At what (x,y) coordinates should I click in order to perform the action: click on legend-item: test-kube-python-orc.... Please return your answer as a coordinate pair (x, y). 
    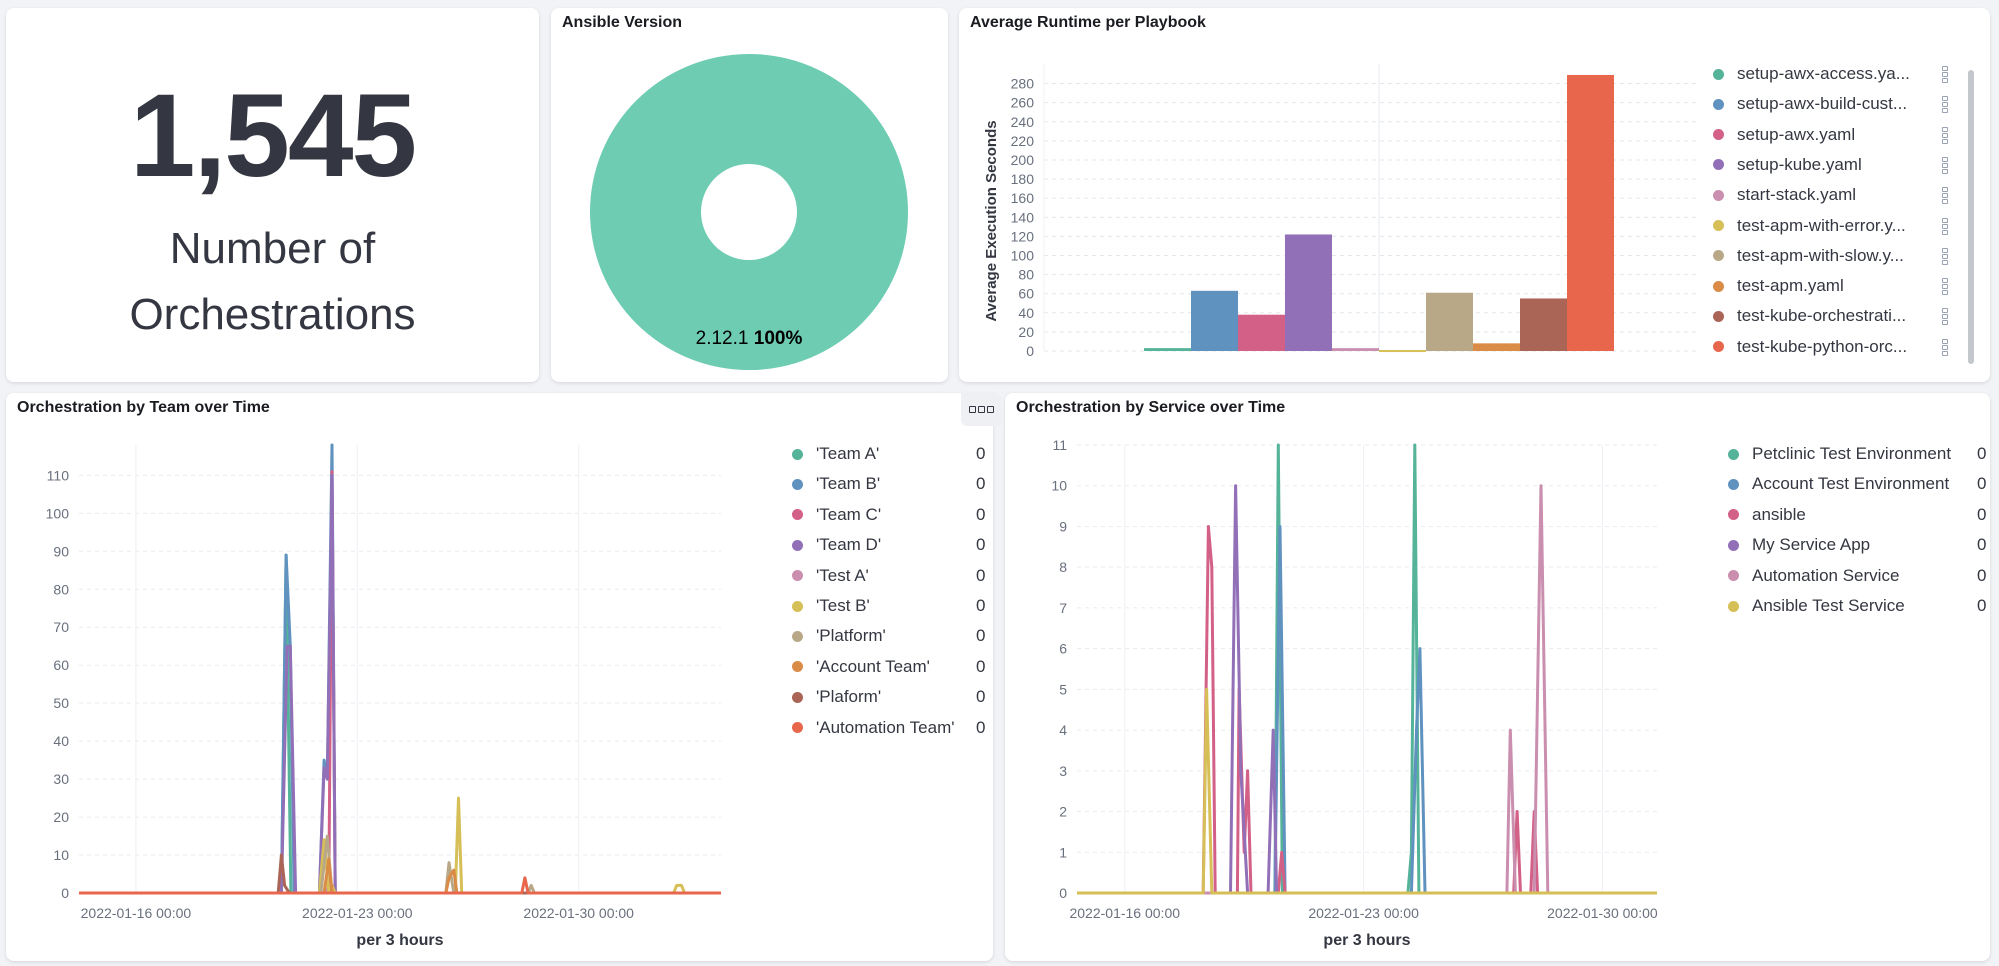
    Looking at the image, I should click on (1810, 347).